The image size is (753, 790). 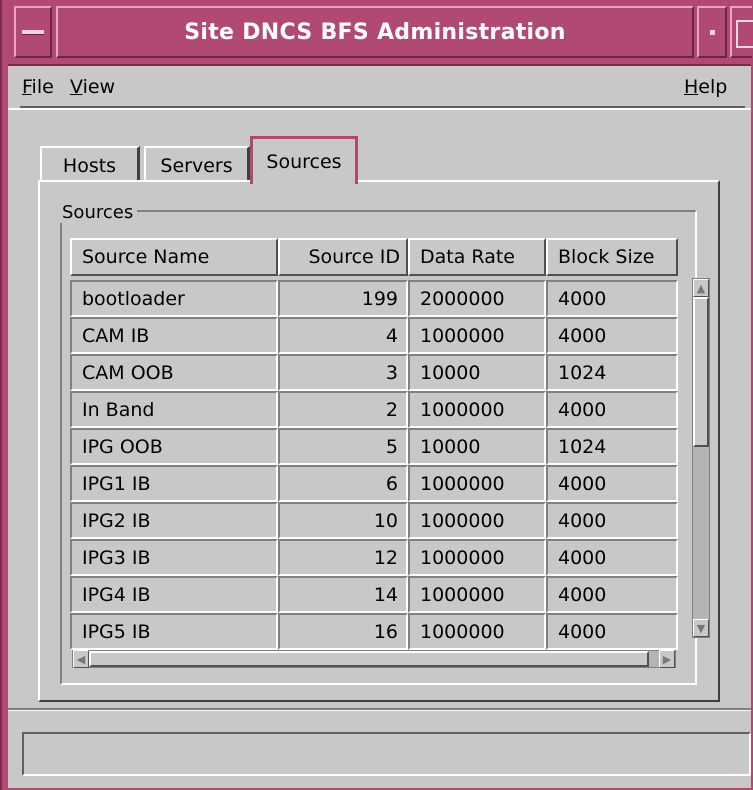 What do you see at coordinates (343, 409) in the screenshot?
I see `cell-source-id: 2` at bounding box center [343, 409].